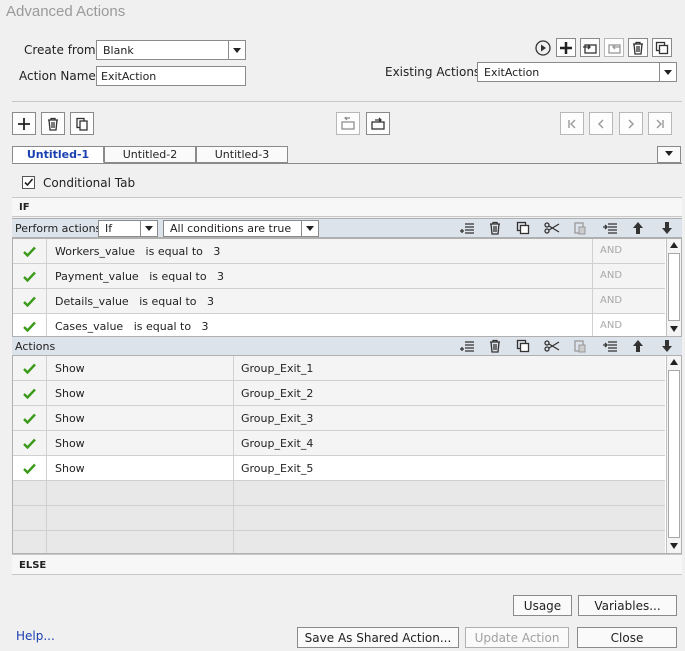 This screenshot has height=651, width=685. Describe the element at coordinates (601, 123) in the screenshot. I see `previous-tab-button` at that location.